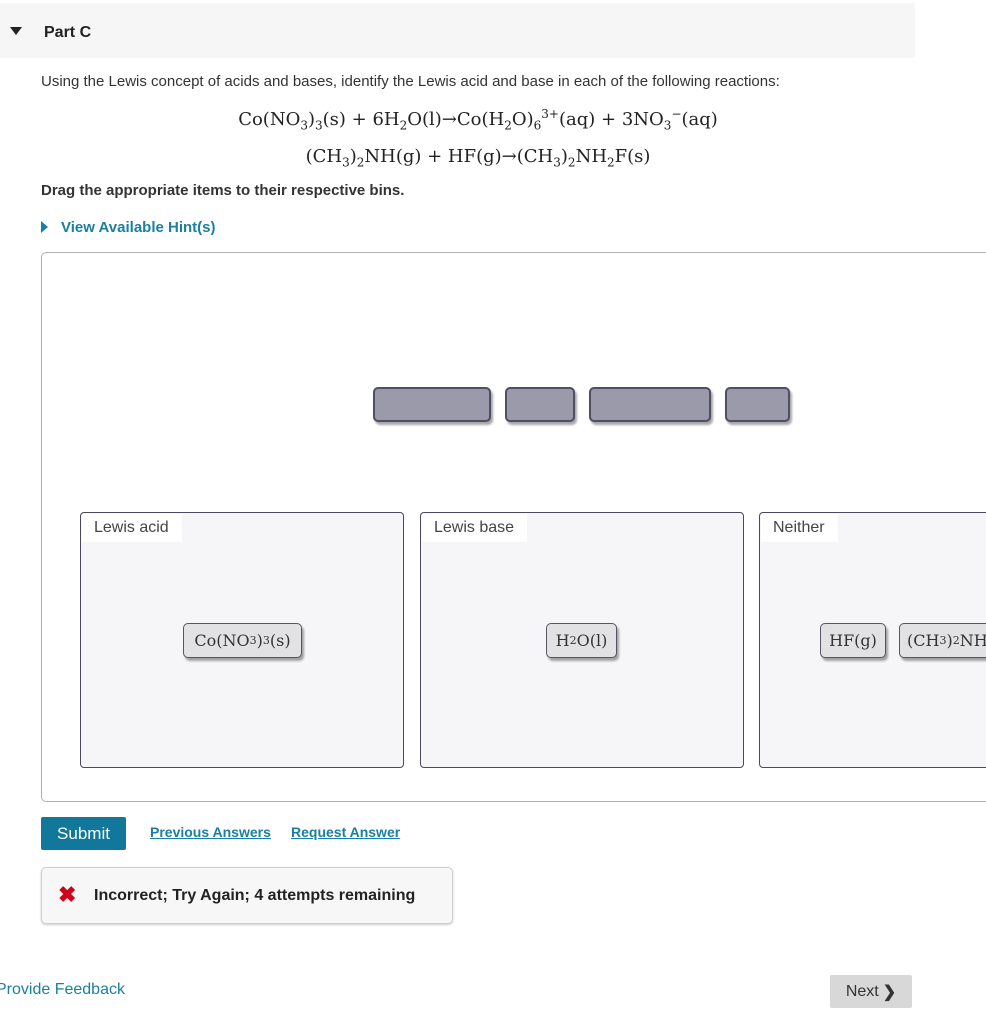  What do you see at coordinates (942, 640) in the screenshot?
I see `draggable-item: (CH3)2NH(g)` at bounding box center [942, 640].